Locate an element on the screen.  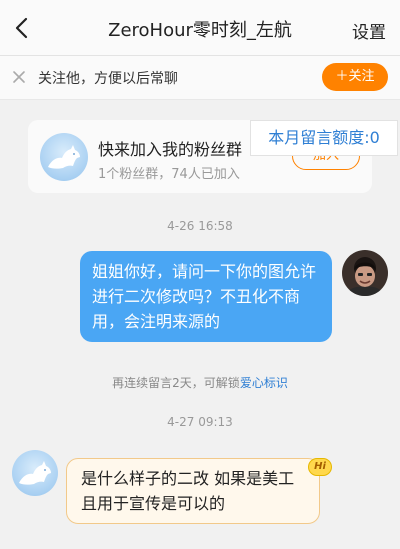
hi-badge: Hi is located at coordinates (320, 467).